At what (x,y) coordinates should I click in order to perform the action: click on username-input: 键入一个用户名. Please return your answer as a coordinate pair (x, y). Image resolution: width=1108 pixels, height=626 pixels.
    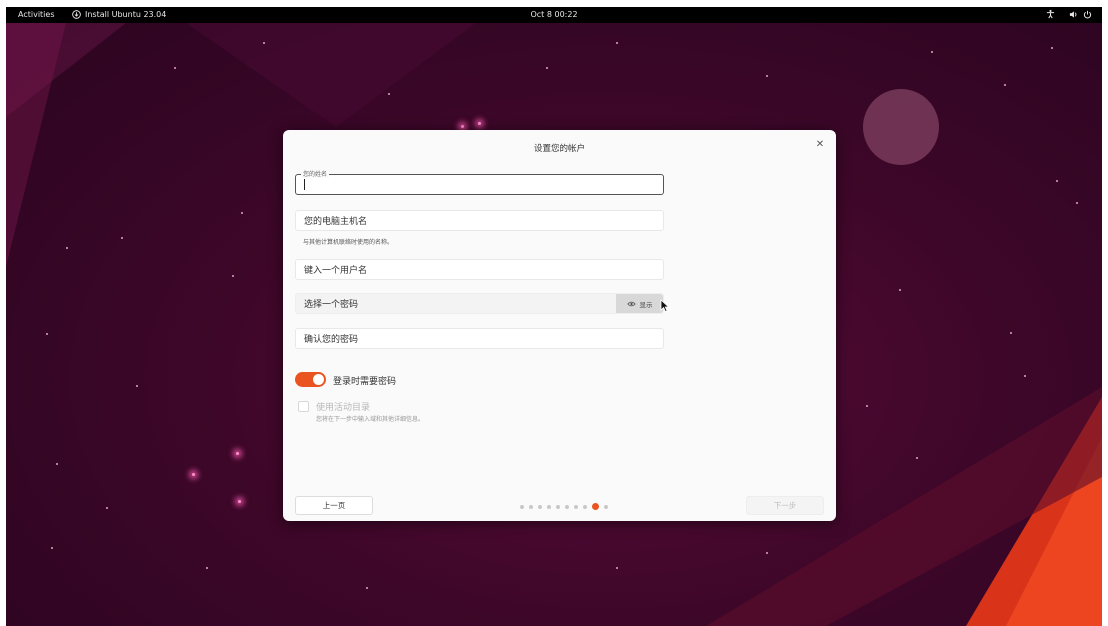
    Looking at the image, I should click on (479, 269).